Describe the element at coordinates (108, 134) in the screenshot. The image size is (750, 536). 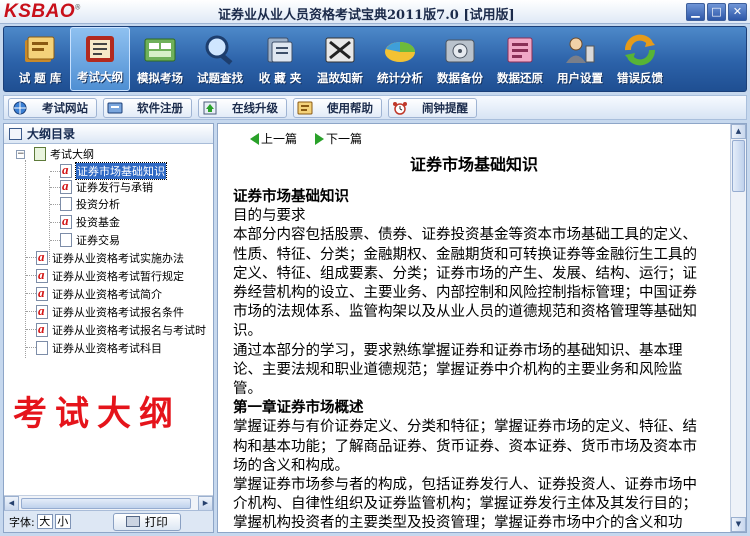
I see `outline-panel-header: 大纲目录` at that location.